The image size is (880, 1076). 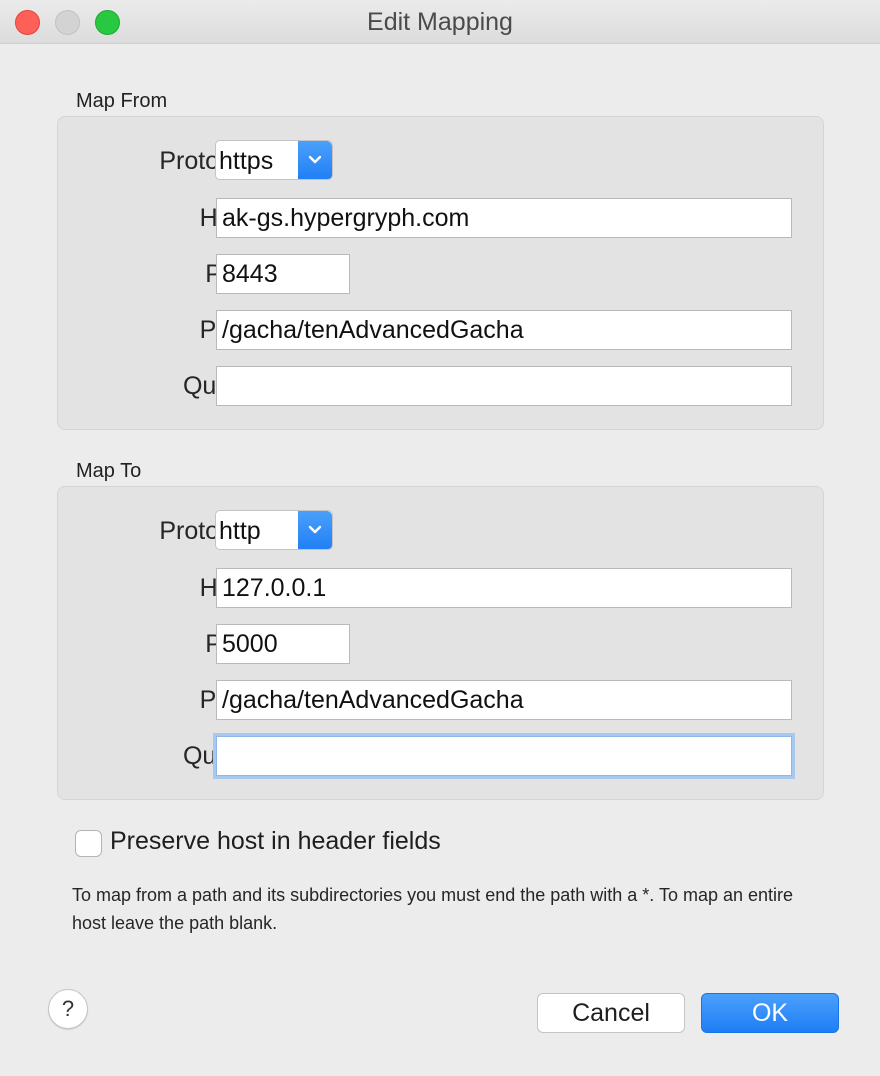 What do you see at coordinates (504, 218) in the screenshot?
I see `from-host-input: ak-gs.hypergryph.com` at bounding box center [504, 218].